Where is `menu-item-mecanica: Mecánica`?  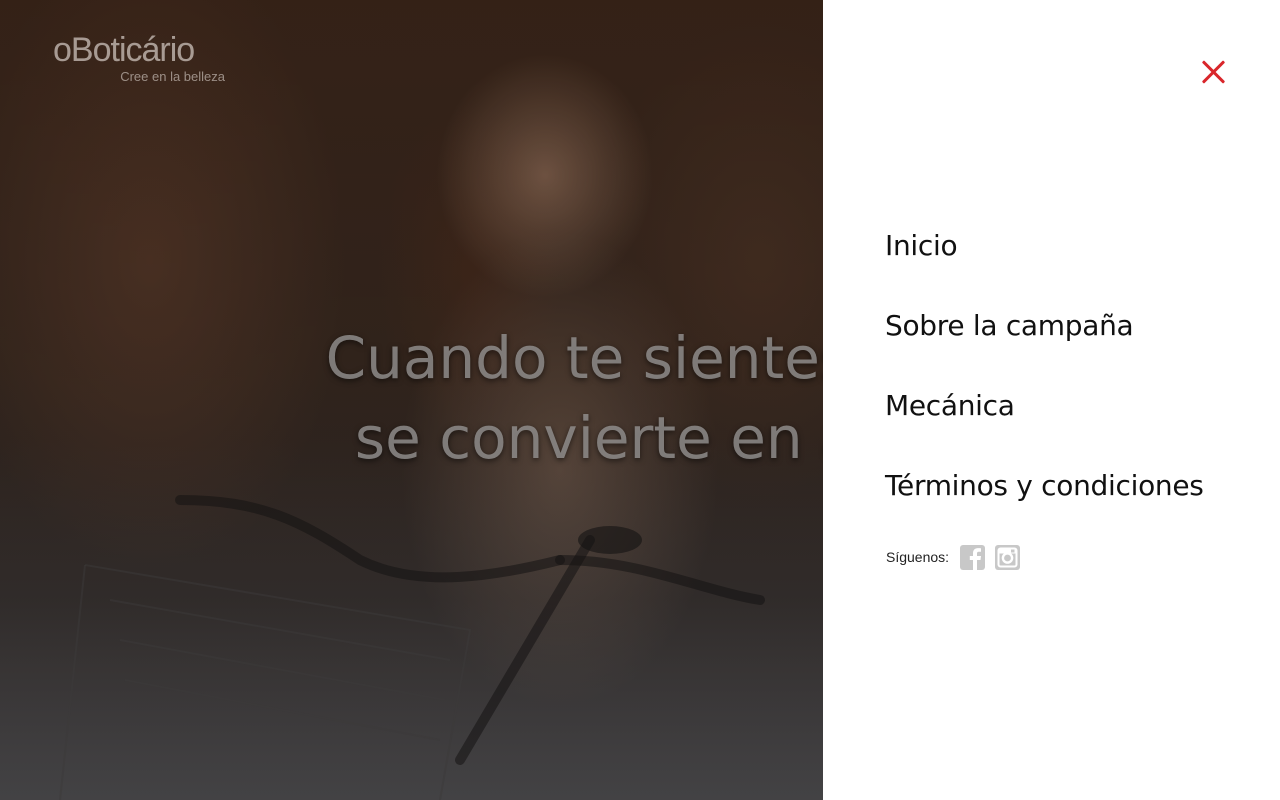
menu-item-mecanica: Mecánica is located at coordinates (1044, 424).